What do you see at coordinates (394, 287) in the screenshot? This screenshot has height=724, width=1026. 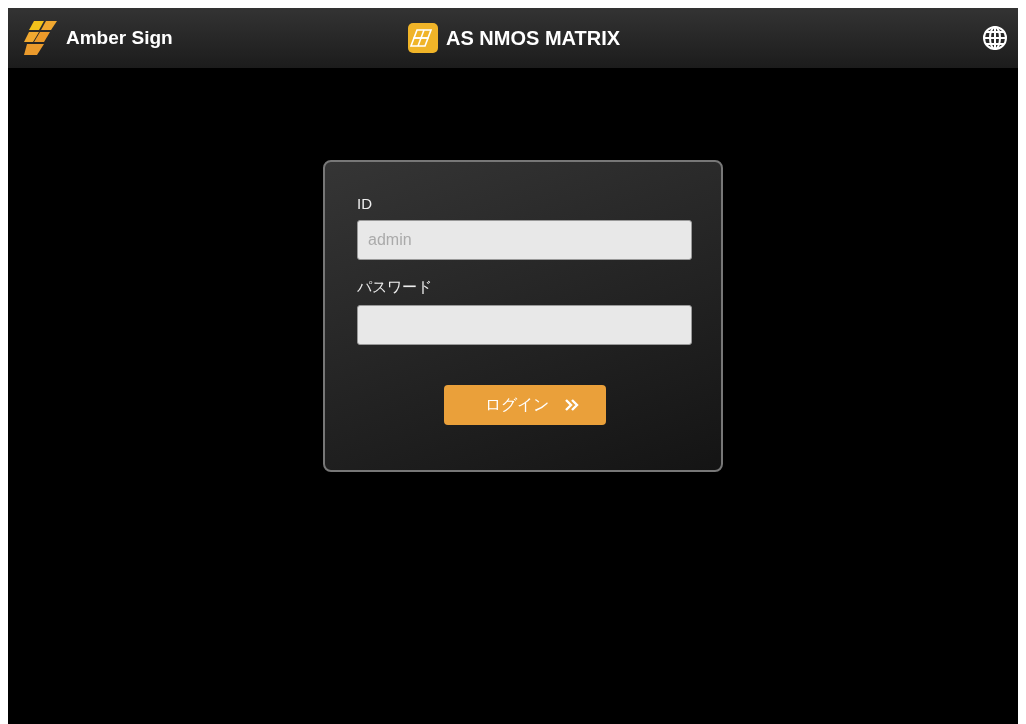 I see `field-label: パスワード` at bounding box center [394, 287].